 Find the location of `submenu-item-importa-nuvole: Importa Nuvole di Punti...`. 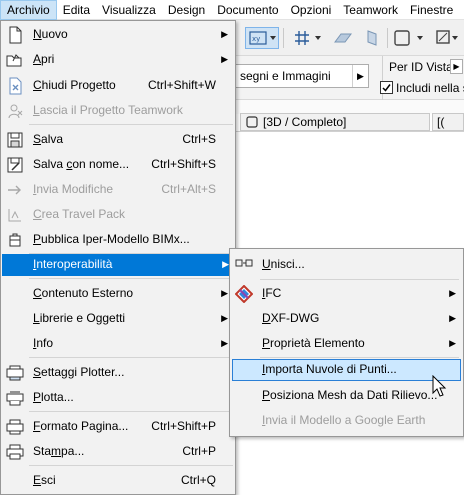

submenu-item-importa-nuvole: Importa Nuvole di Punti... is located at coordinates (346, 370).